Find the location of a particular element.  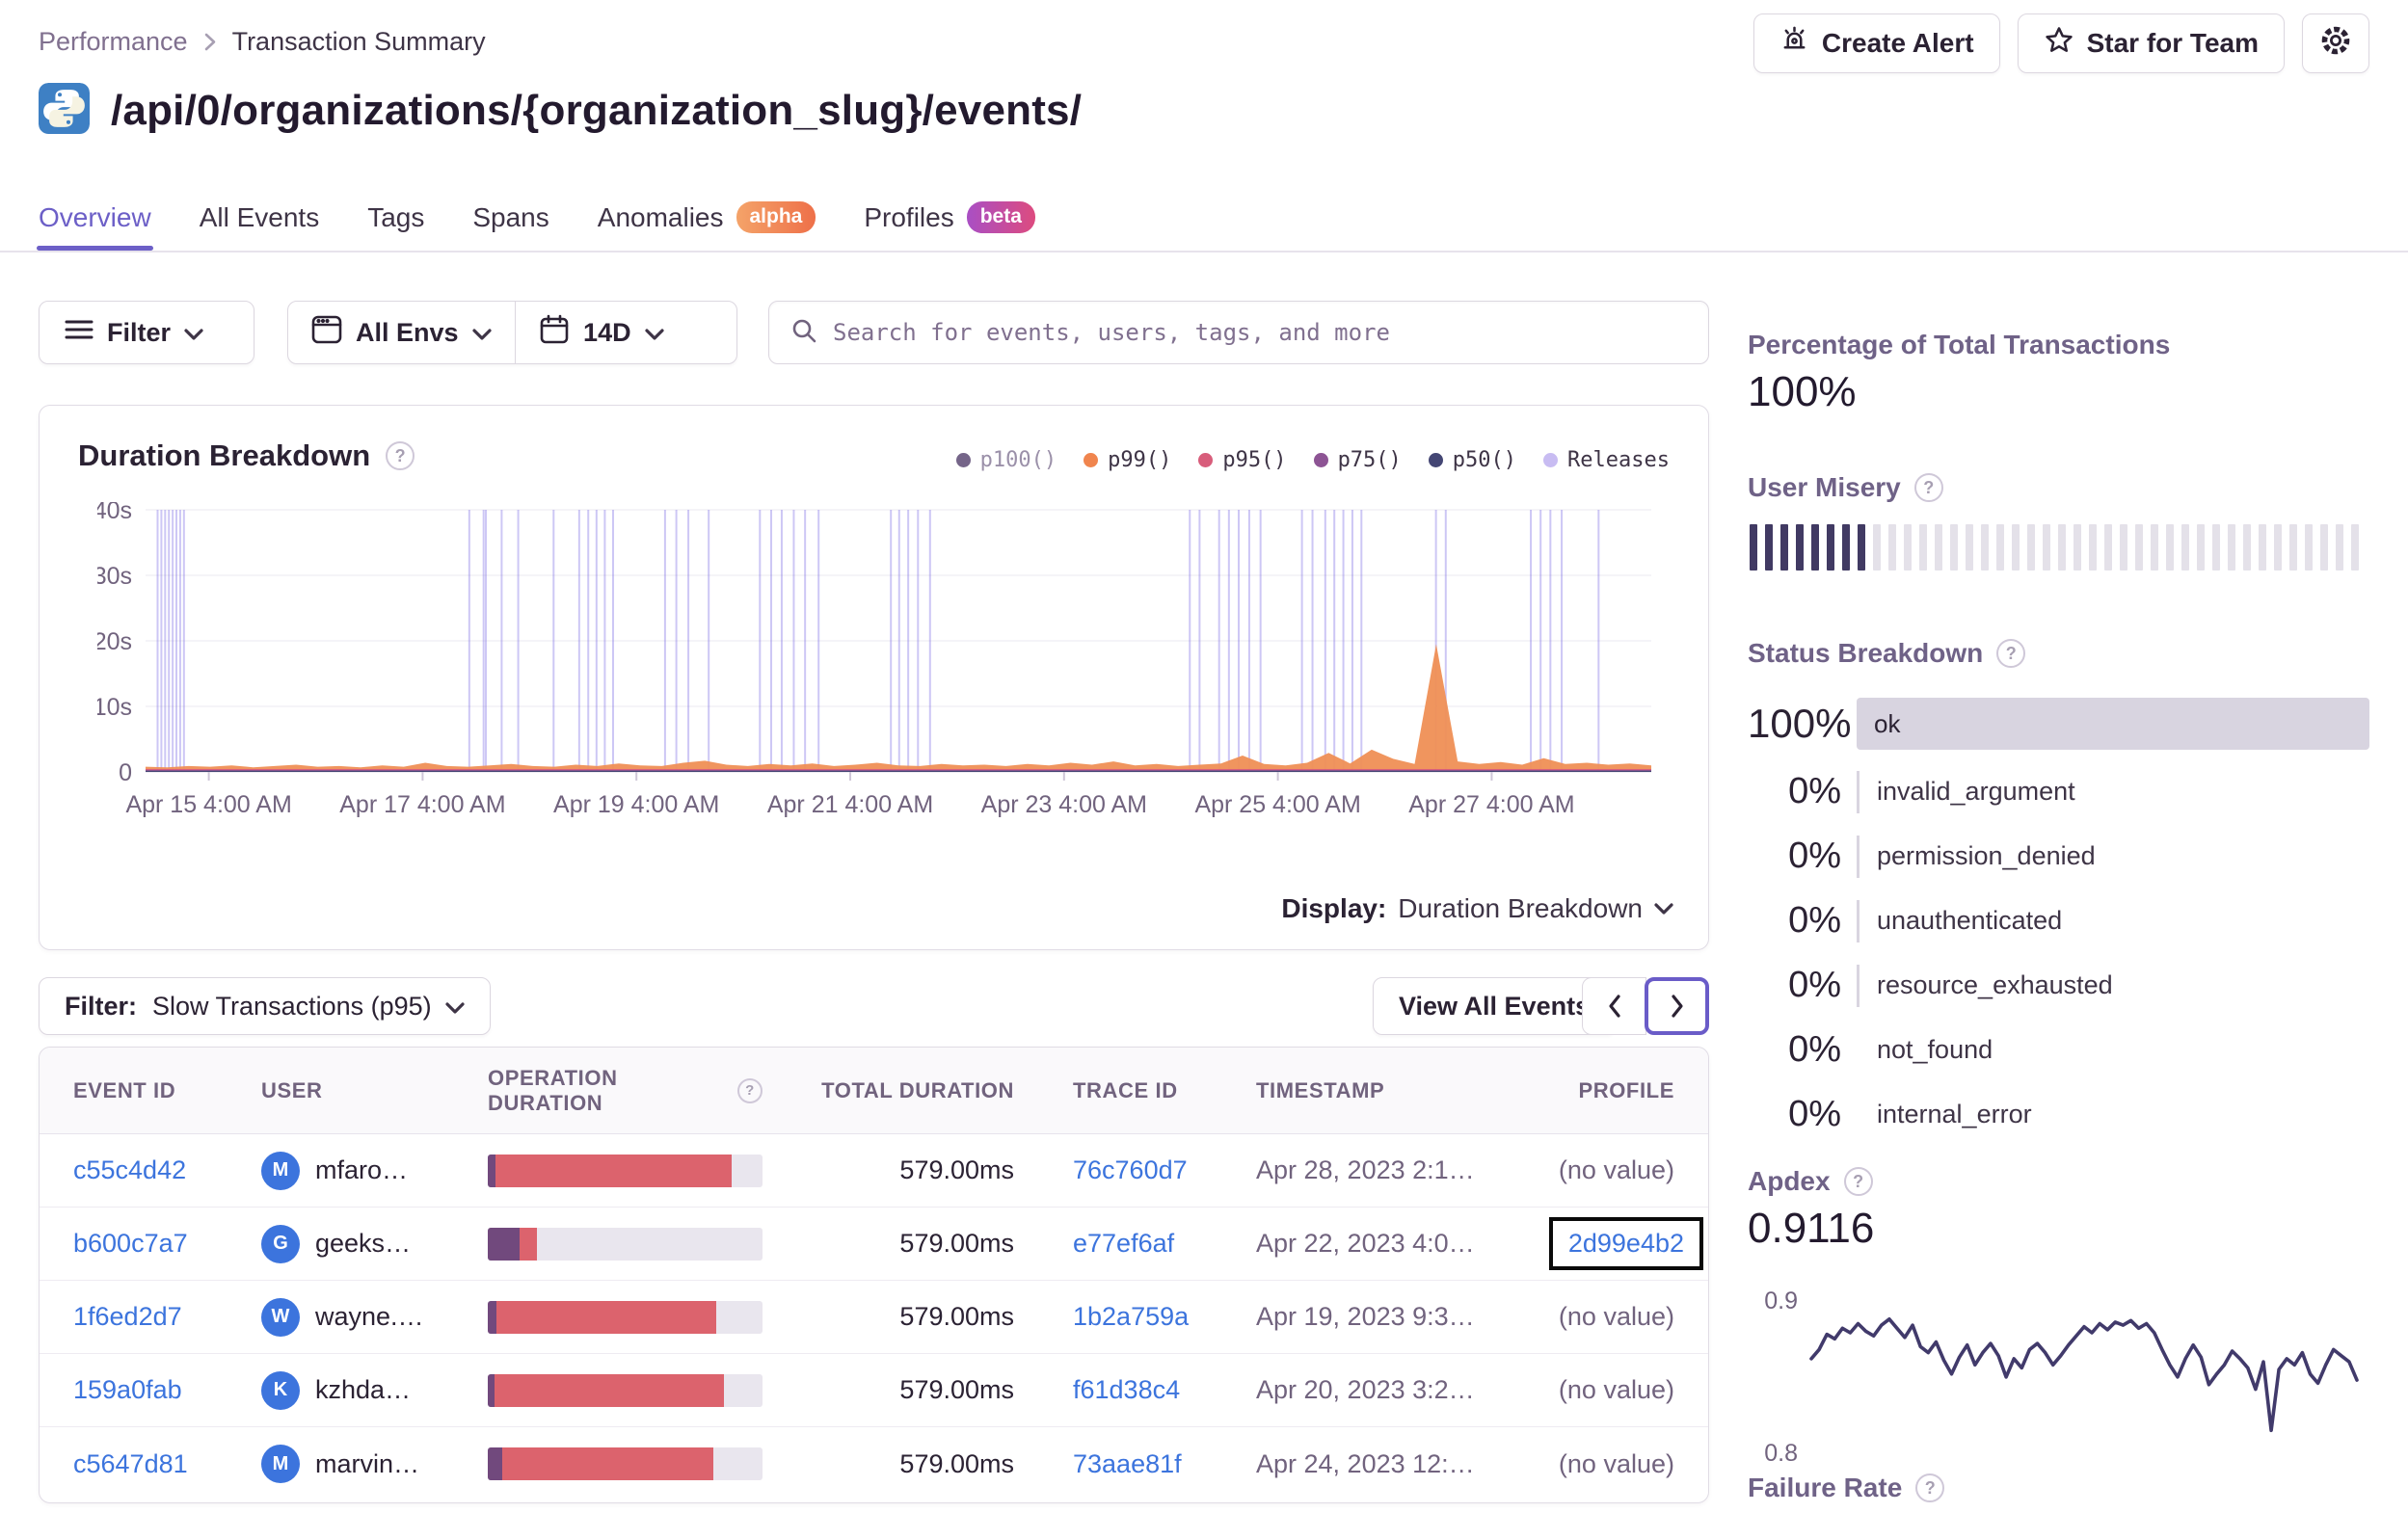

legend-item-p99: p99() is located at coordinates (1127, 460).